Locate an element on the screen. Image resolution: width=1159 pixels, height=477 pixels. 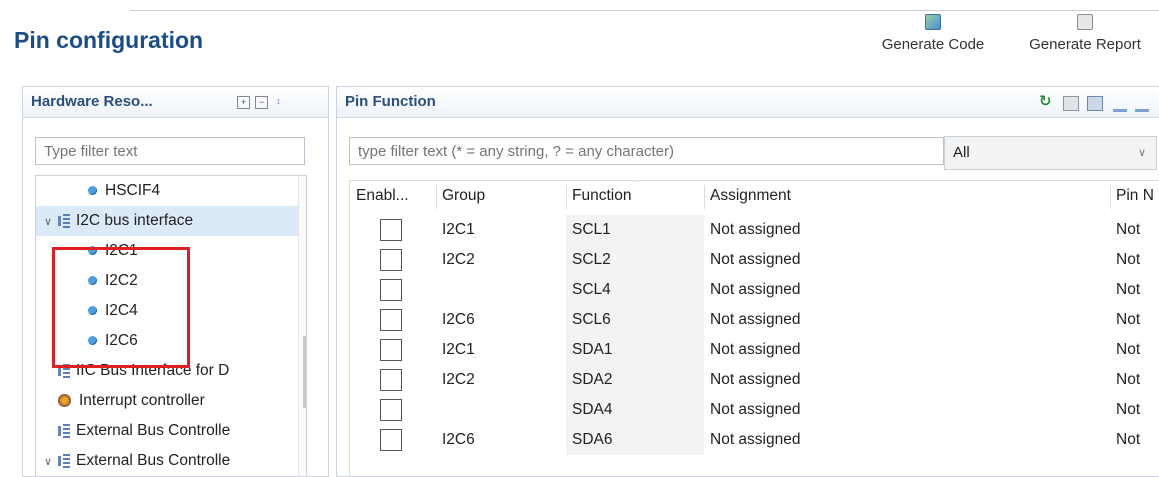
chevron-up-icon: ∧ is located at coordinates (302, 186).